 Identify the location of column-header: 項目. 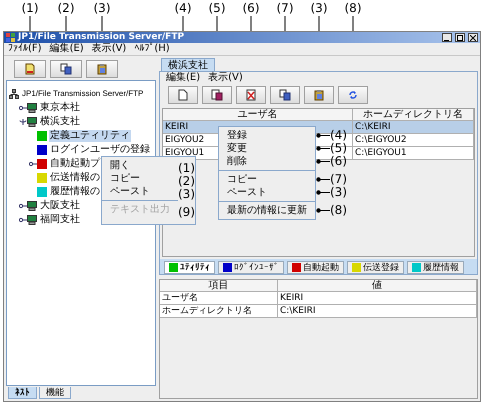
(219, 286).